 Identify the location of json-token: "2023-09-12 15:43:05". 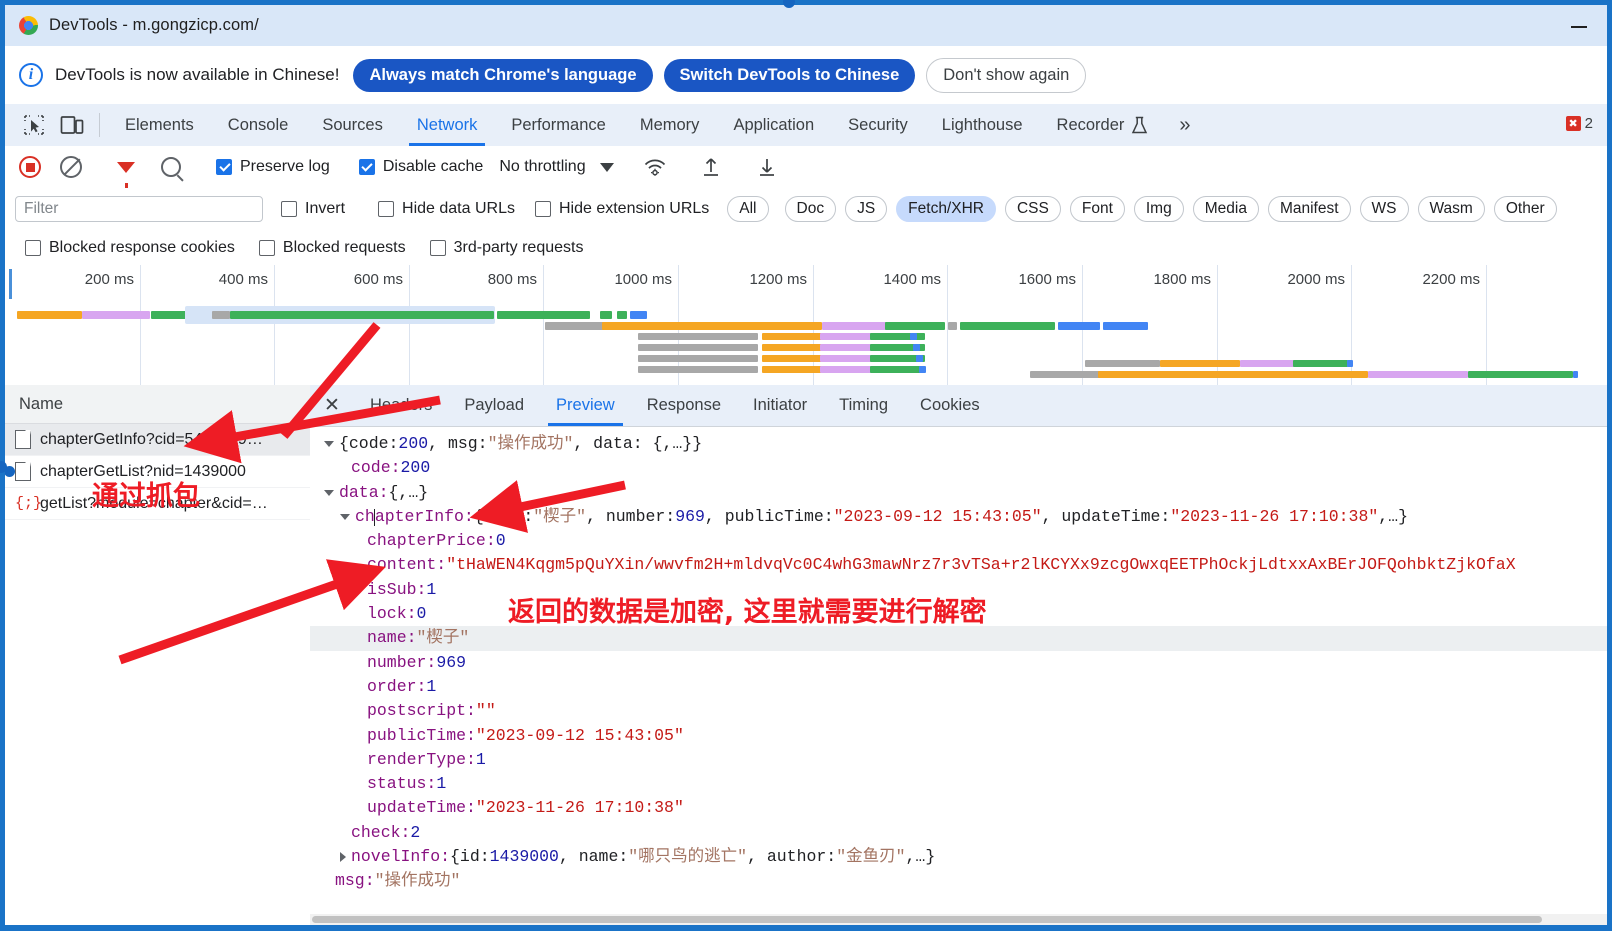
(579, 735).